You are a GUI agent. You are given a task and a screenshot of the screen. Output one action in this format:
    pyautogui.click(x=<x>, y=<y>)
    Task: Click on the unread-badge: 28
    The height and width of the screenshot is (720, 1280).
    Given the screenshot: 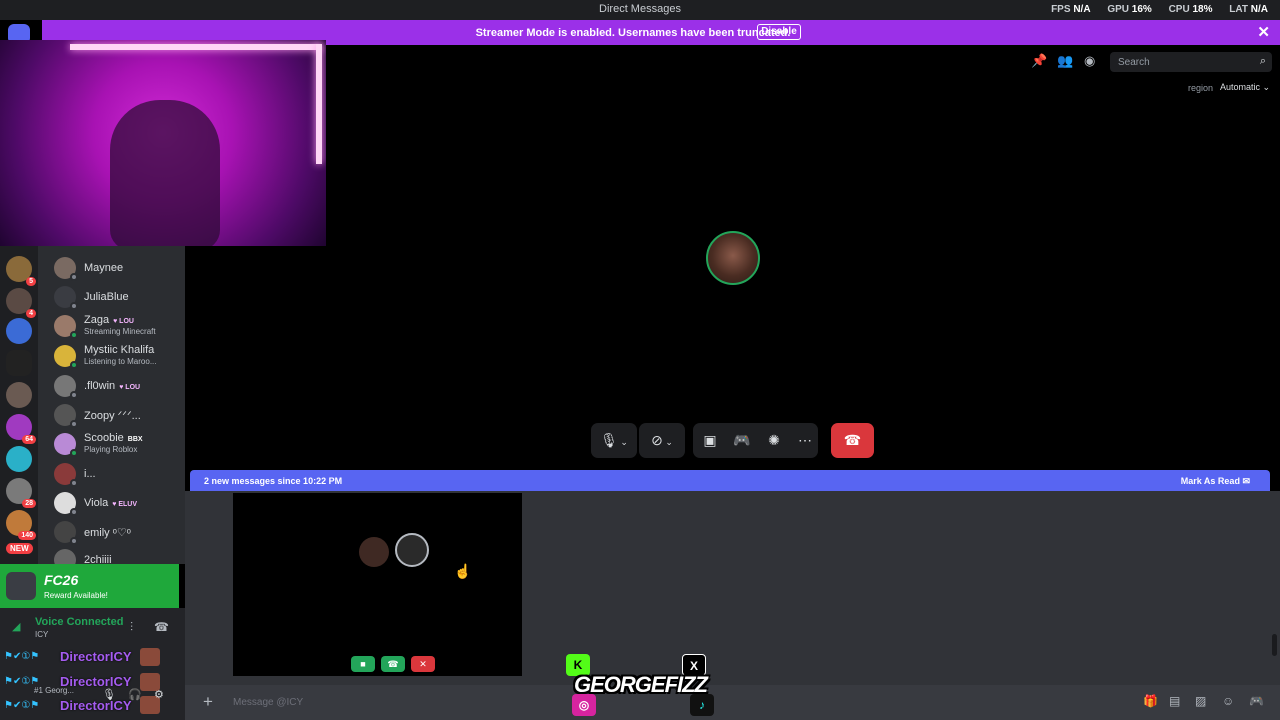 What is the action you would take?
    pyautogui.click(x=29, y=503)
    